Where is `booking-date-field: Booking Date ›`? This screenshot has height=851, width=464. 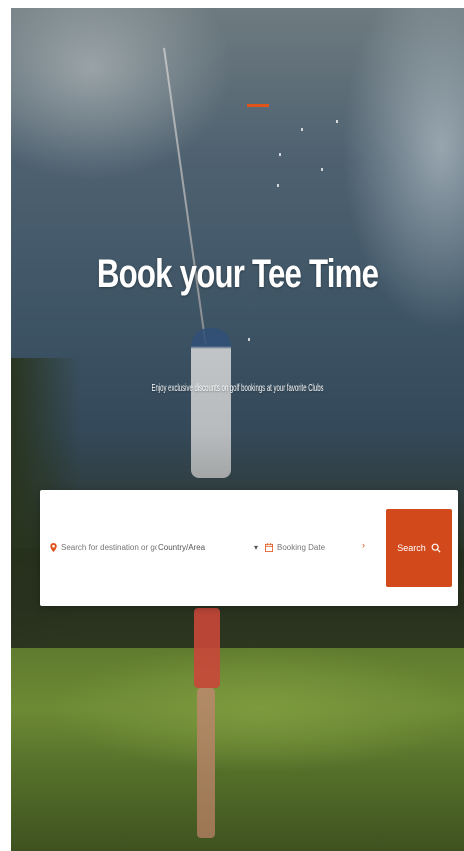
booking-date-field: Booking Date › is located at coordinates (315, 547).